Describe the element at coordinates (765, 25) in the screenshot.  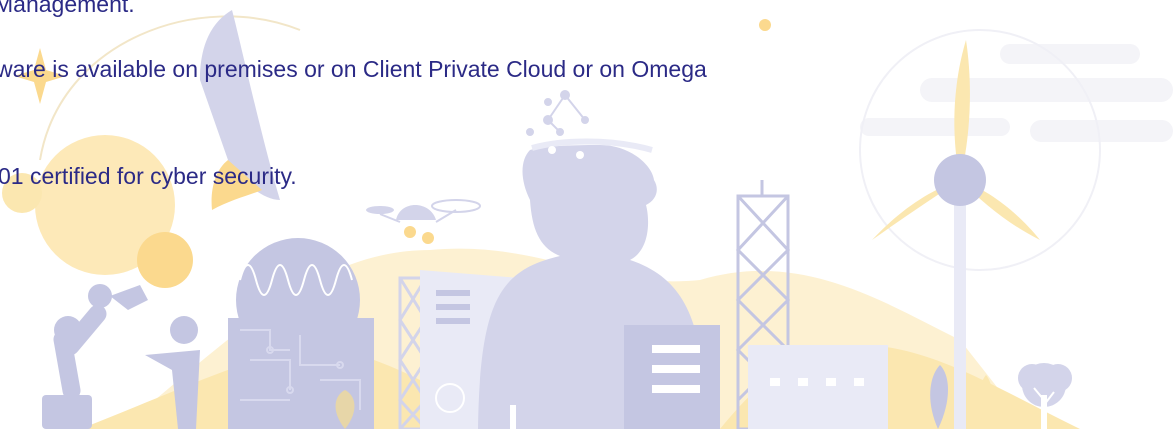
I see `dot-circle-yellow` at that location.